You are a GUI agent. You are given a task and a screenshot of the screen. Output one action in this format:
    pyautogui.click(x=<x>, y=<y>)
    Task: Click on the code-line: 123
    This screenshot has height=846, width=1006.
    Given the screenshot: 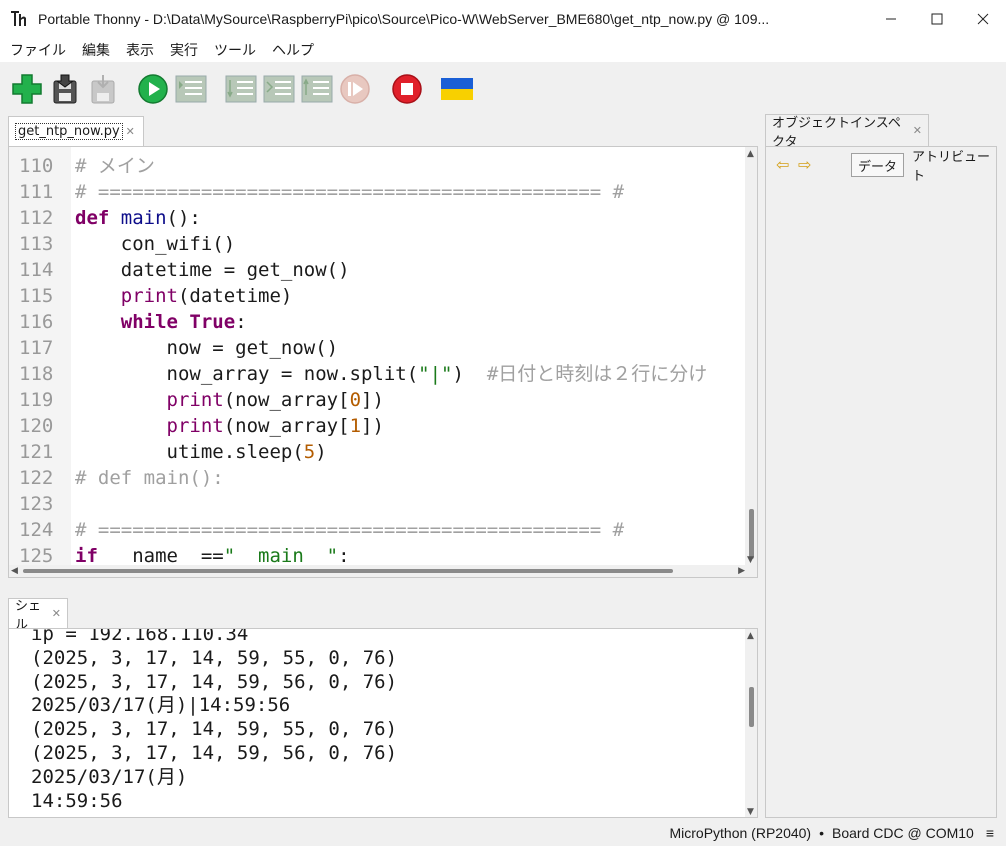 What is the action you would take?
    pyautogui.click(x=378, y=504)
    